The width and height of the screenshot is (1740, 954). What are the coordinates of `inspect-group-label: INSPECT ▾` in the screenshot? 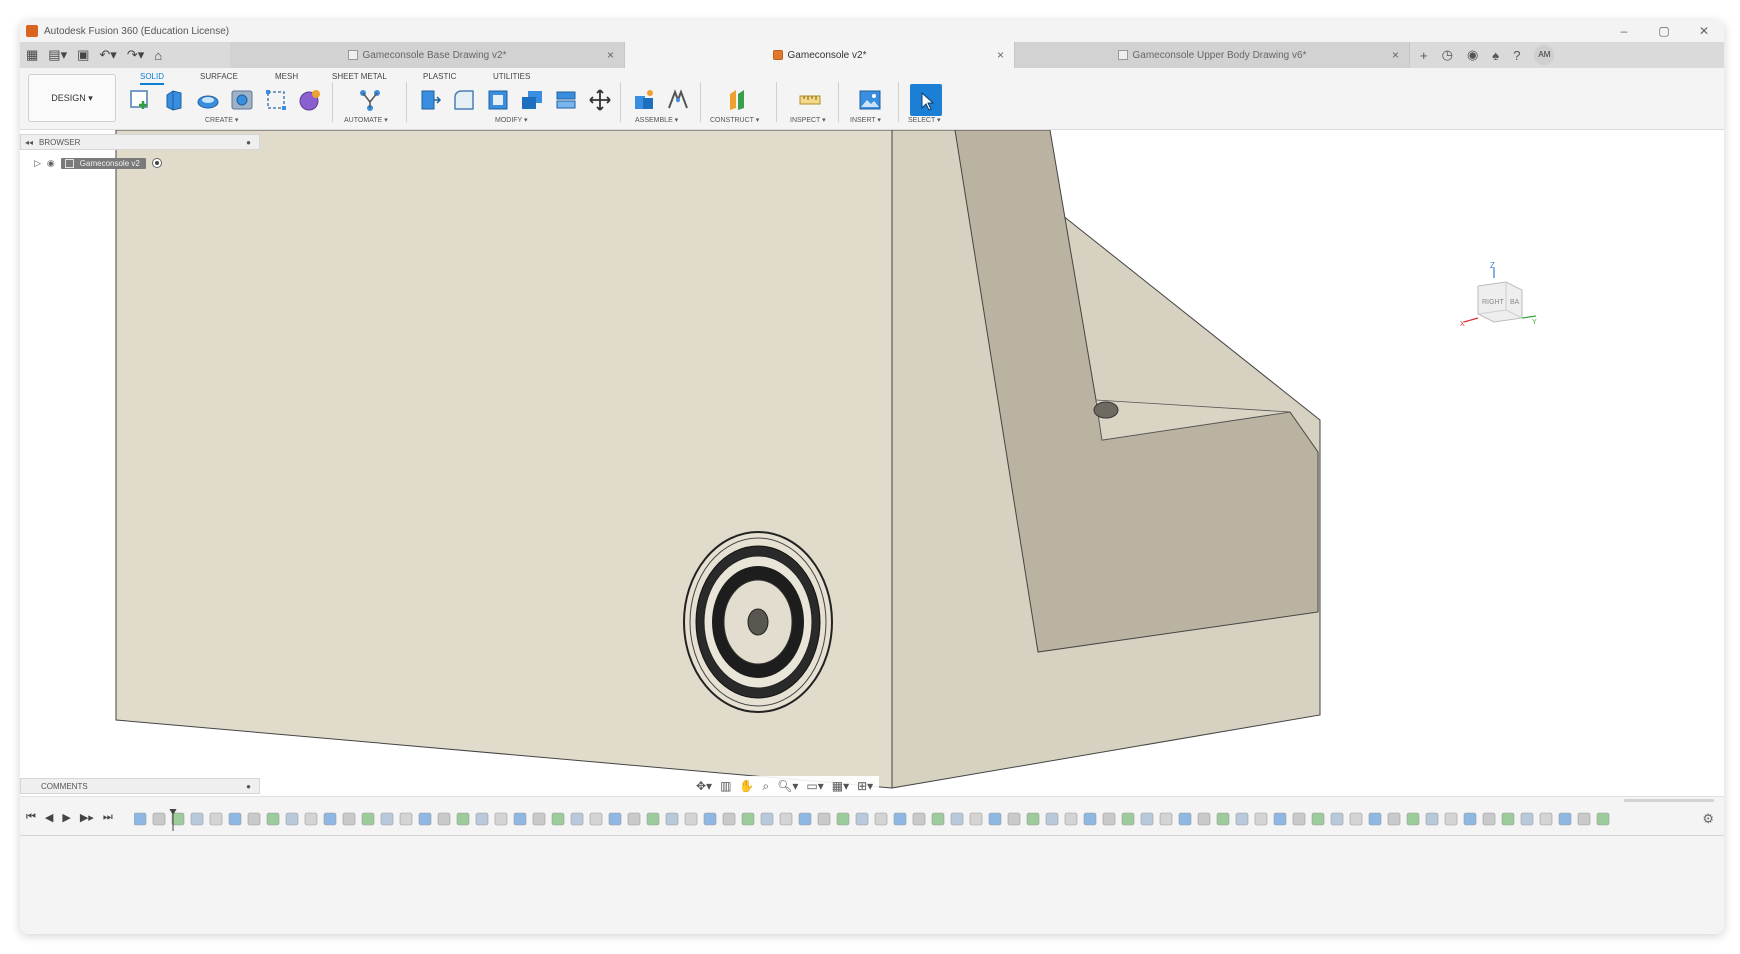 It's located at (808, 120).